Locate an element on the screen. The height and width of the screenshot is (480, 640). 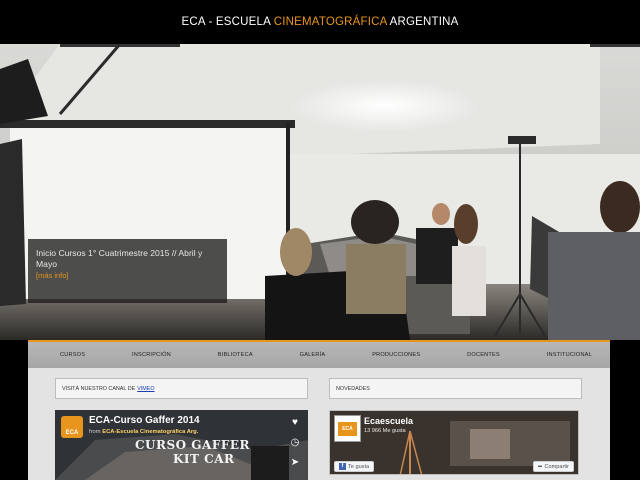
facebook-like-button: f Te gusta is located at coordinates (354, 466).